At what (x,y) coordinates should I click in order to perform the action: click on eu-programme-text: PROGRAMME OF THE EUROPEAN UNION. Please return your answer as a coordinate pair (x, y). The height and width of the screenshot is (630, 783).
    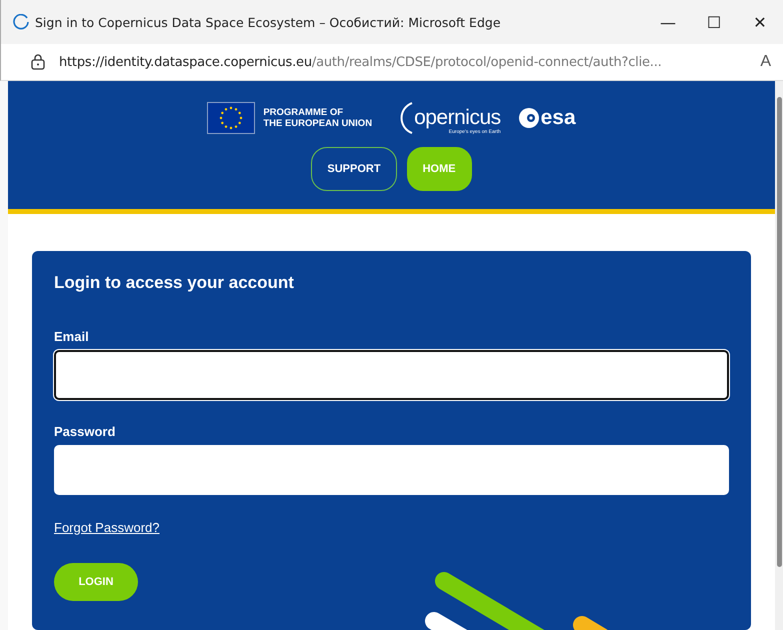
    Looking at the image, I should click on (317, 118).